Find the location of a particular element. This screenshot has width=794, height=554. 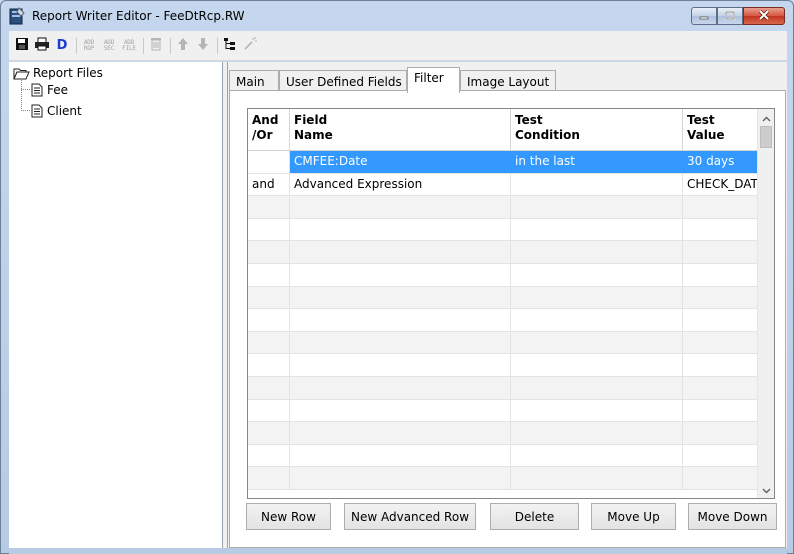

tab-main: Main is located at coordinates (254, 81).